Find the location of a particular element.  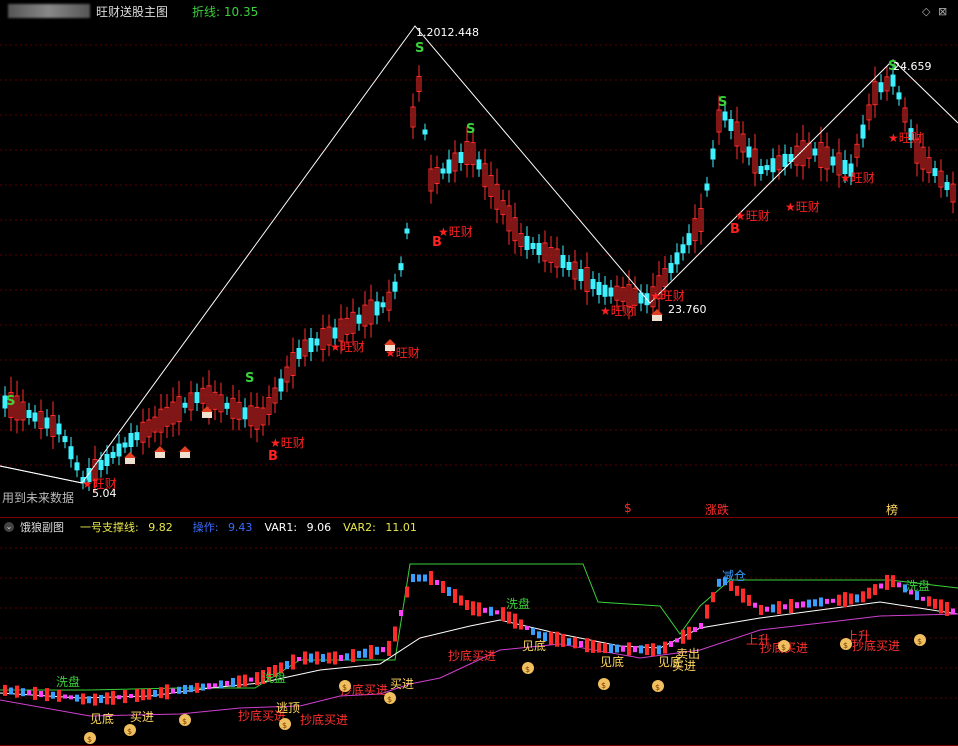

bottom-marker-rank: 榜 is located at coordinates (892, 509).